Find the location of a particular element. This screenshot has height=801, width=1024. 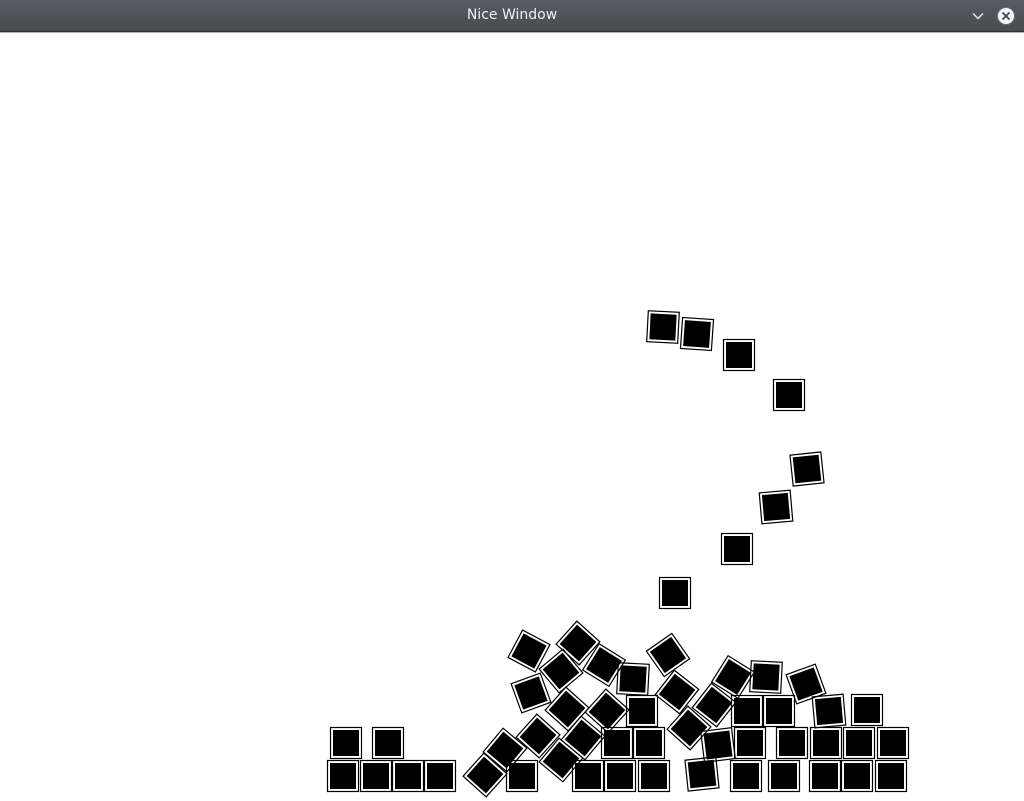

title-bar: Nice Window is located at coordinates (512, 16).